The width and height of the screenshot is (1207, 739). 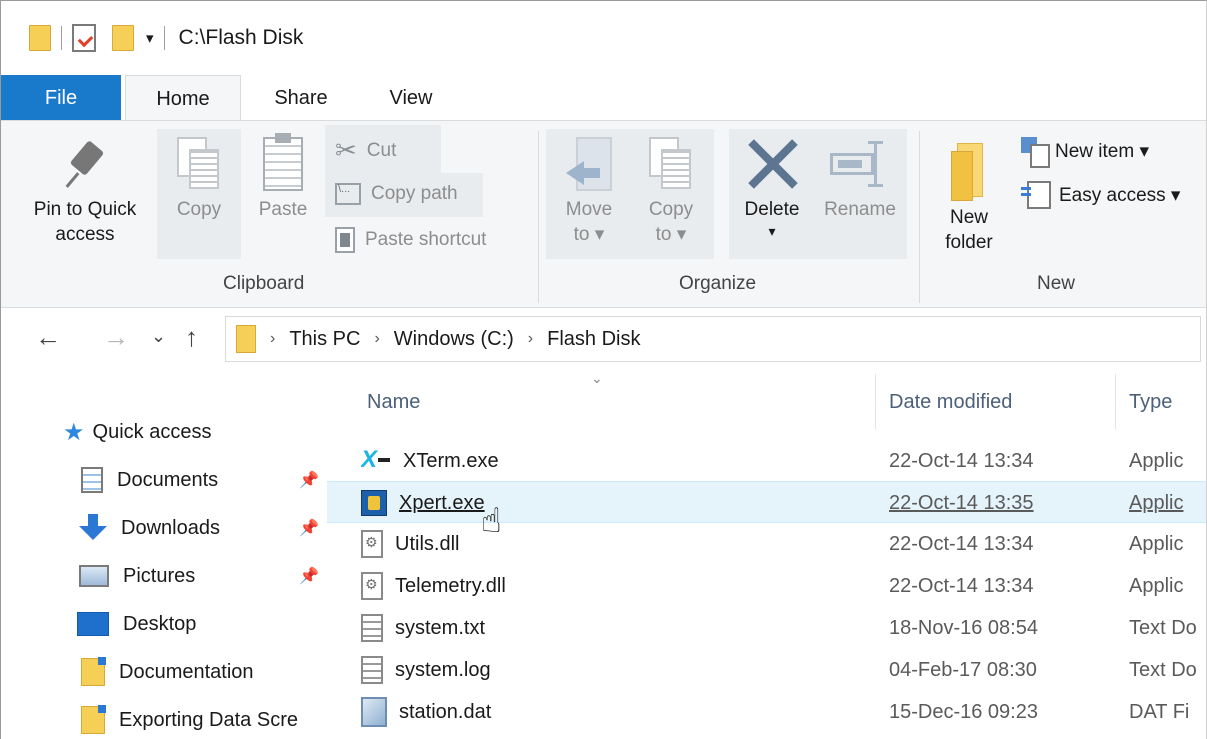 I want to click on column-header-name: Name, so click(x=393, y=402).